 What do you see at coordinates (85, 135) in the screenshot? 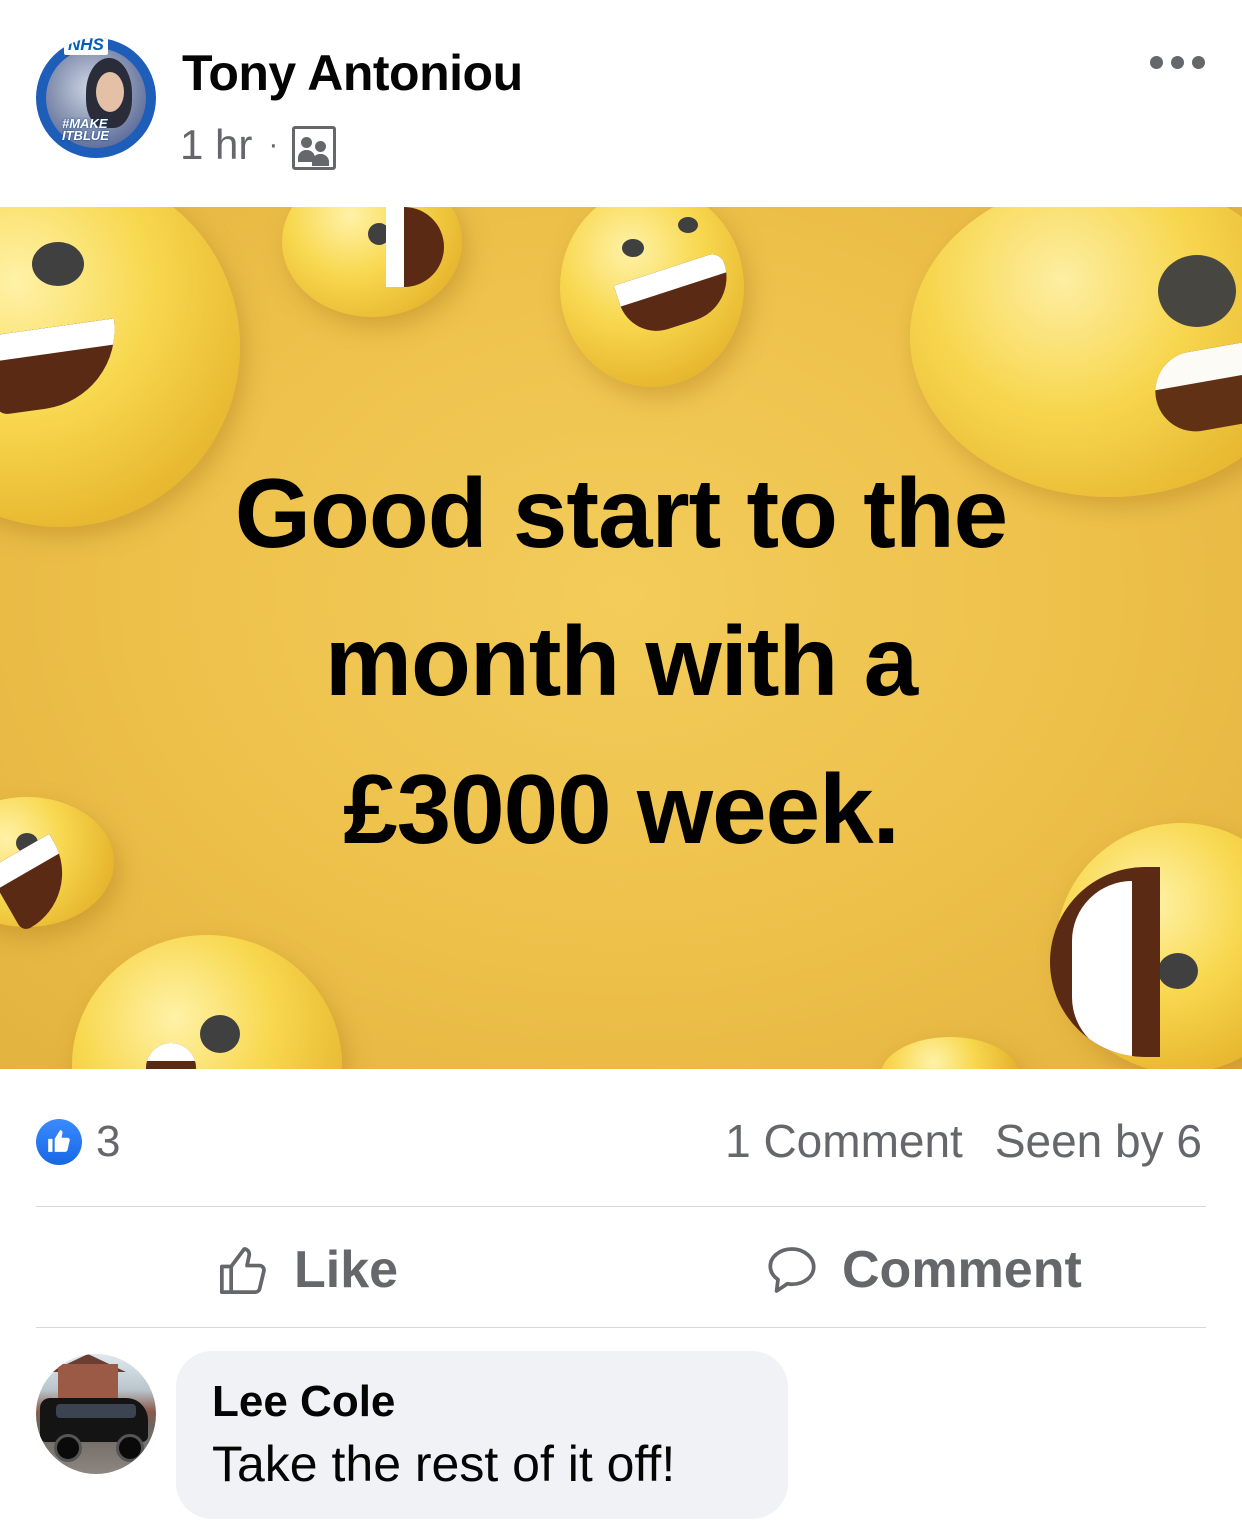
I see `avatar-hashtag-line2: ITBLUE` at bounding box center [85, 135].